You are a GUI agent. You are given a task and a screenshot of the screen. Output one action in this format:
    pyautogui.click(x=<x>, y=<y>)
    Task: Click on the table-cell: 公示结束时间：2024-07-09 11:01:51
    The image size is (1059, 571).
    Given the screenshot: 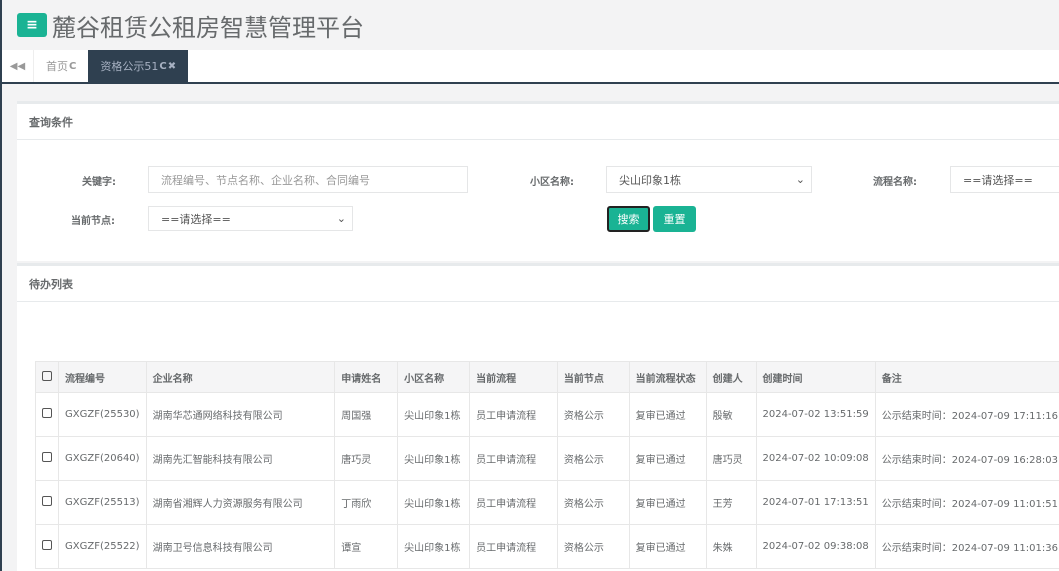 What is the action you would take?
    pyautogui.click(x=966, y=502)
    